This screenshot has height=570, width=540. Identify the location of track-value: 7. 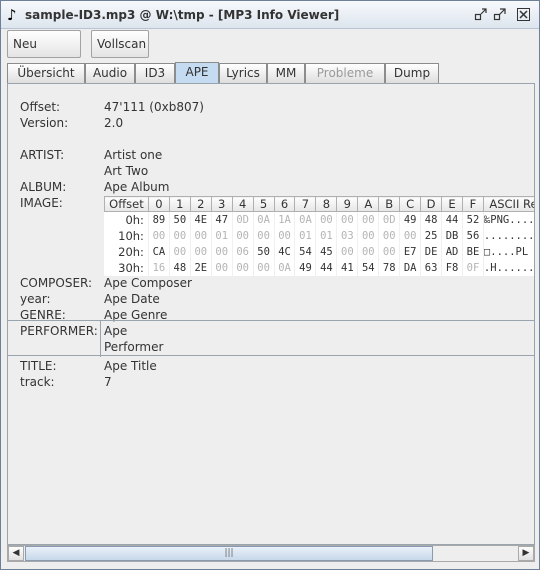
(108, 382).